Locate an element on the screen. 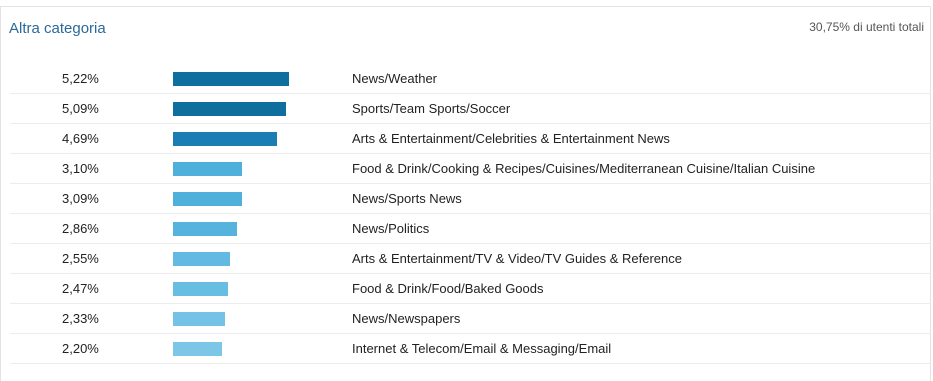  value-label: 2,20% is located at coordinates (80, 348).